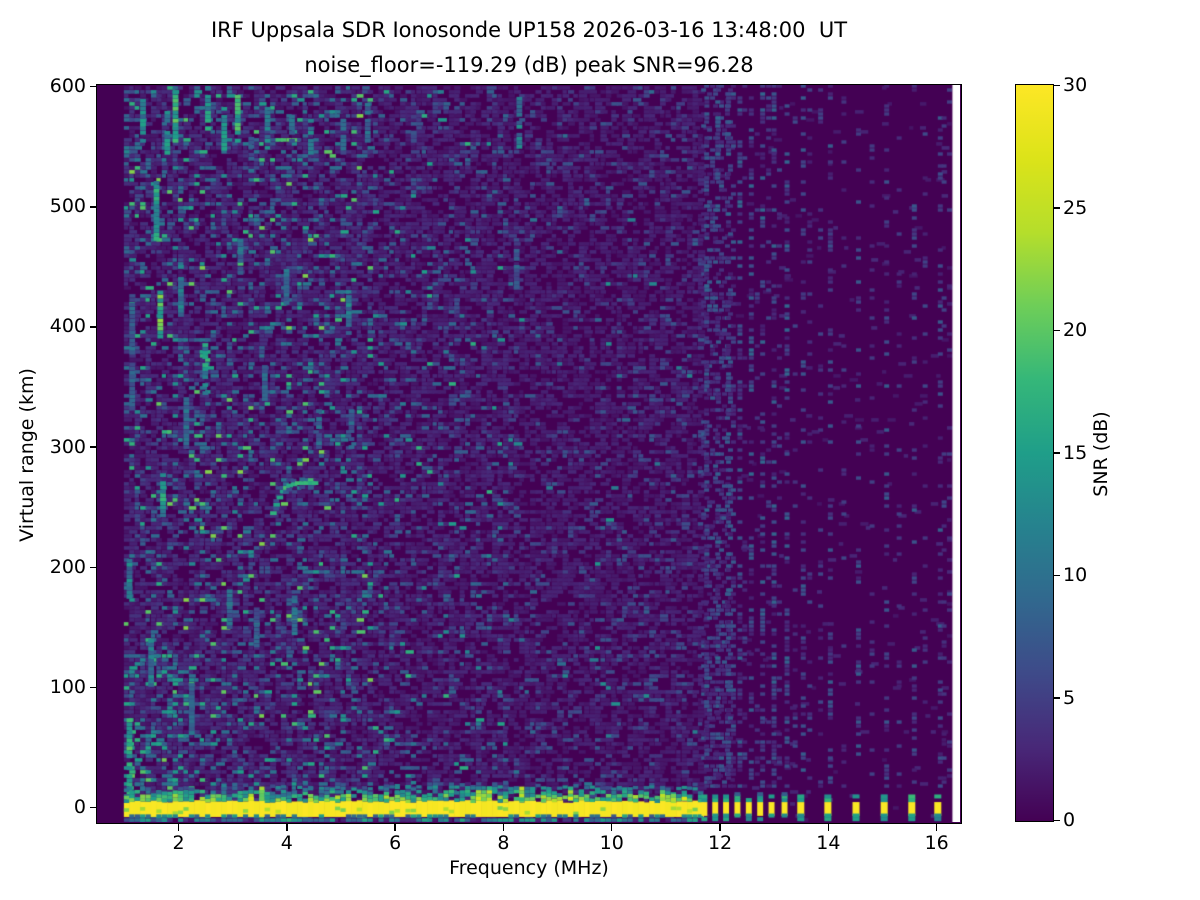 The width and height of the screenshot is (1200, 900). Describe the element at coordinates (828, 843) in the screenshot. I see `x-tick-label: 14` at that location.